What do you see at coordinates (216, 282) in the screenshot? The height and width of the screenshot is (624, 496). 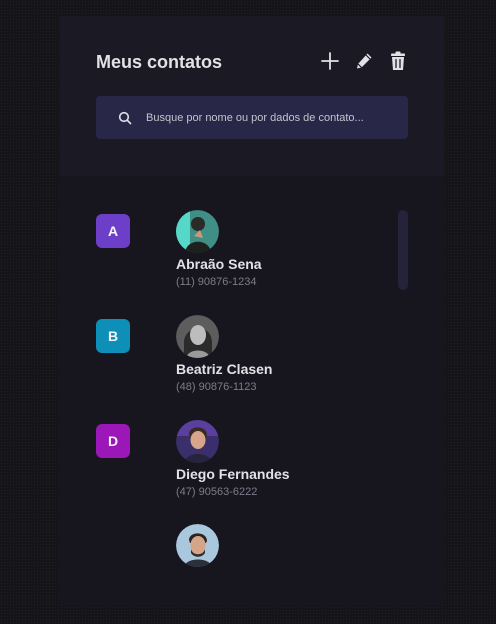 I see `contact-phone: (11) 90876-1234` at bounding box center [216, 282].